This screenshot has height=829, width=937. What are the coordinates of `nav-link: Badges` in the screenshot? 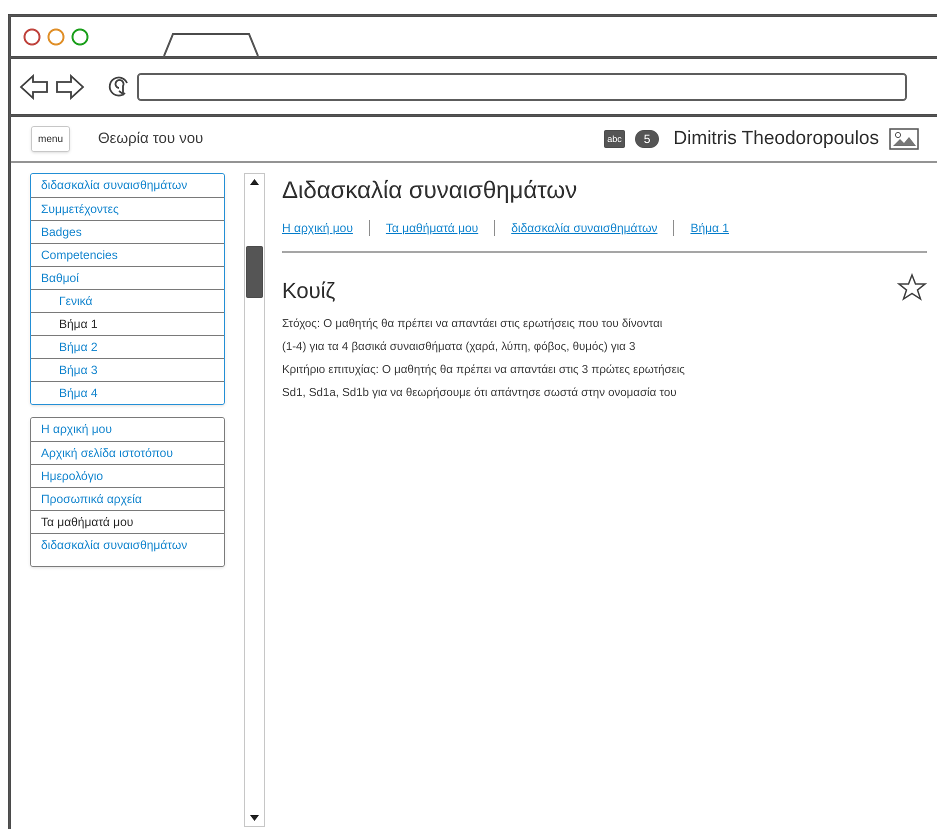 It's located at (61, 232).